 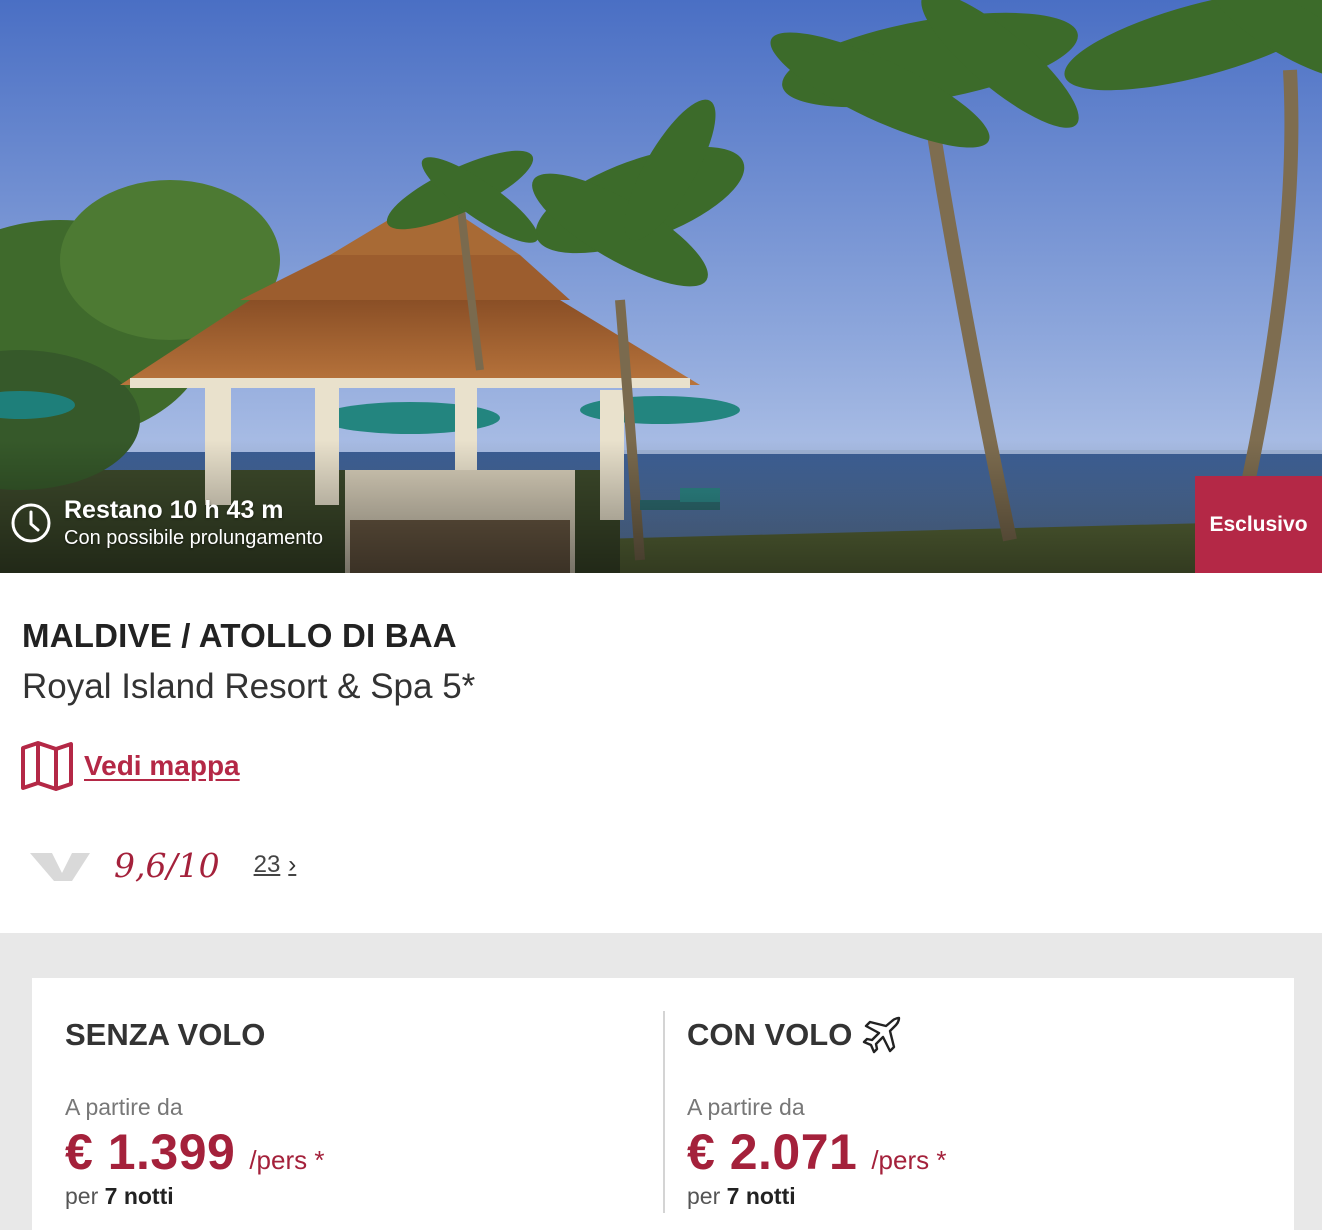 I want to click on price-value: € 2.071, so click(x=772, y=1152).